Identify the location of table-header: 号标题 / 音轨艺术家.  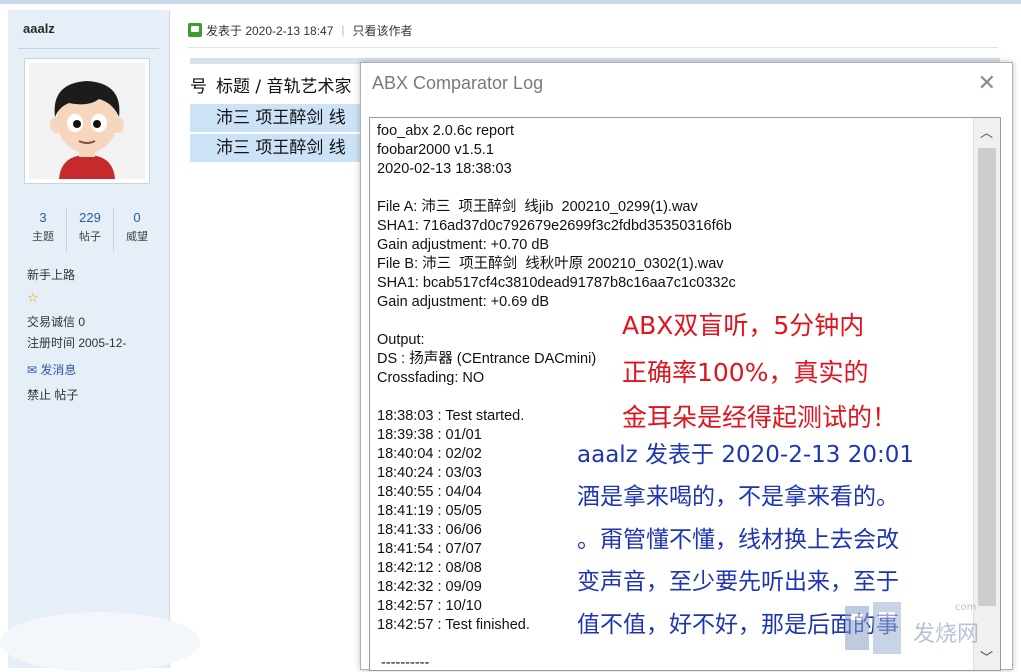
(277, 87).